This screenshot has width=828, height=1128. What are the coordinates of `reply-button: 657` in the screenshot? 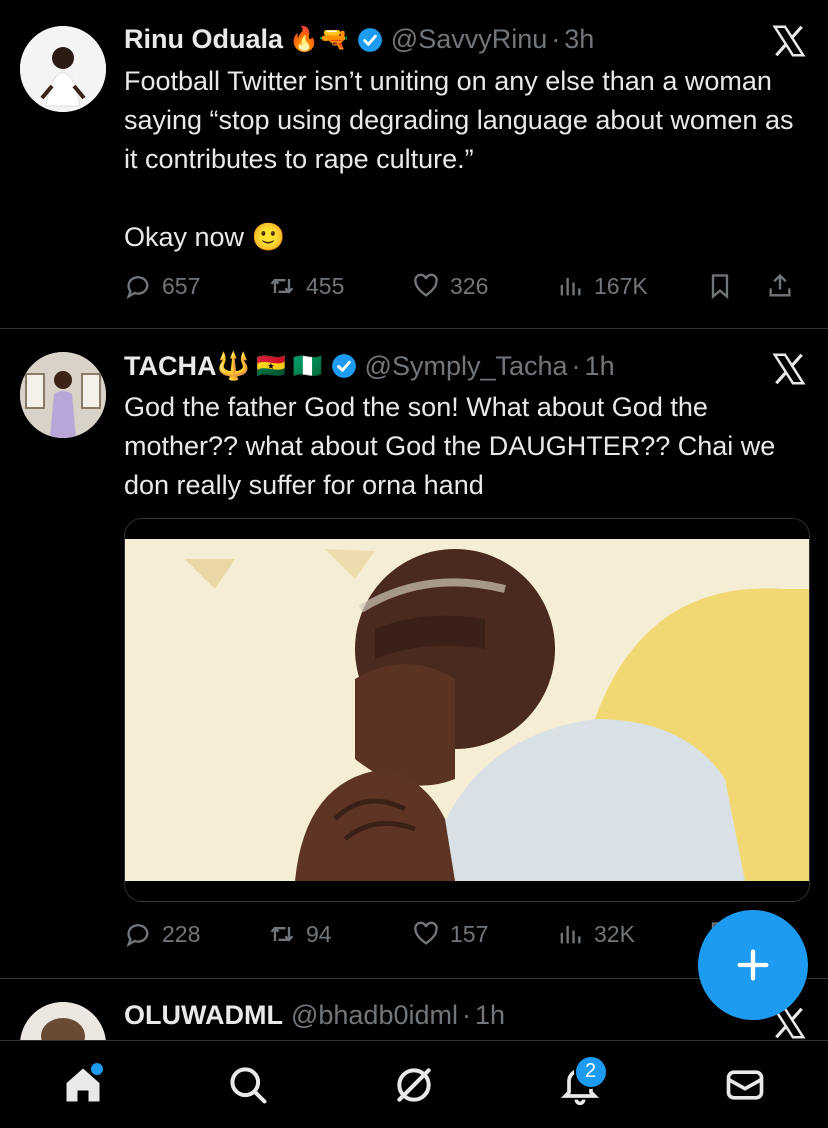 It's located at (196, 286).